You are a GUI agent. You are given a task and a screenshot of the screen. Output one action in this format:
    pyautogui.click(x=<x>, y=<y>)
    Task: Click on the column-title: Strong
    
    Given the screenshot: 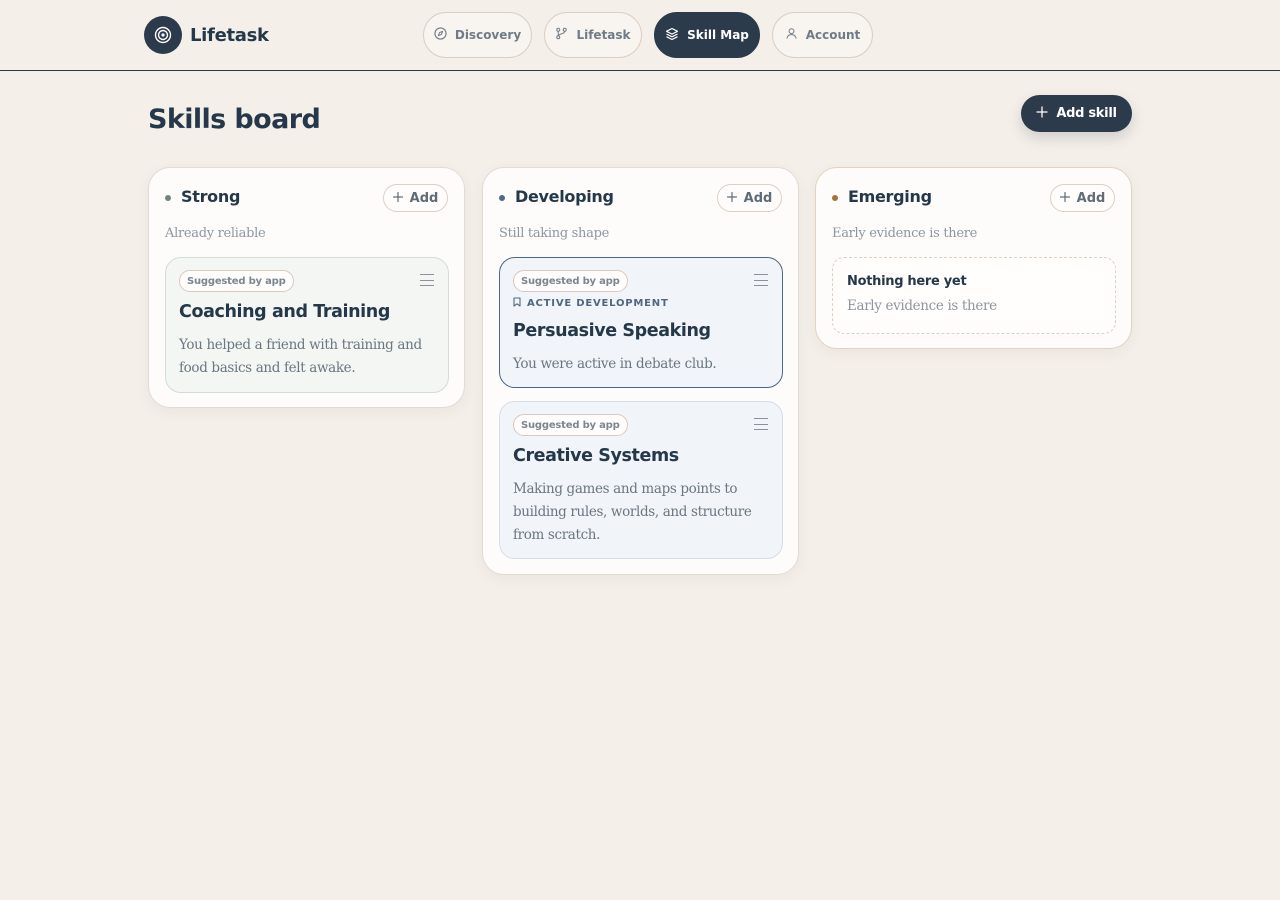 What is the action you would take?
    pyautogui.click(x=211, y=196)
    